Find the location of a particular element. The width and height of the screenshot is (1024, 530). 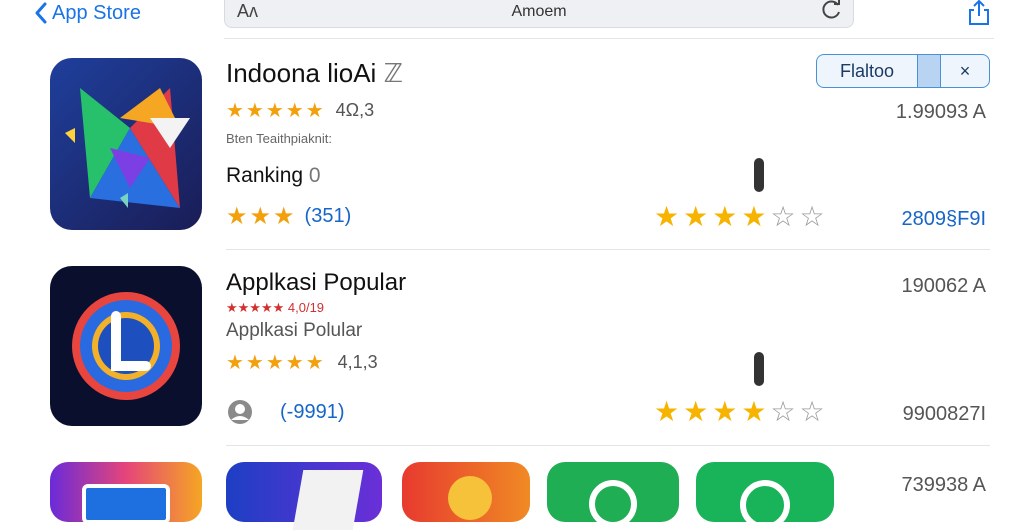

chat-icon is located at coordinates (613, 504).